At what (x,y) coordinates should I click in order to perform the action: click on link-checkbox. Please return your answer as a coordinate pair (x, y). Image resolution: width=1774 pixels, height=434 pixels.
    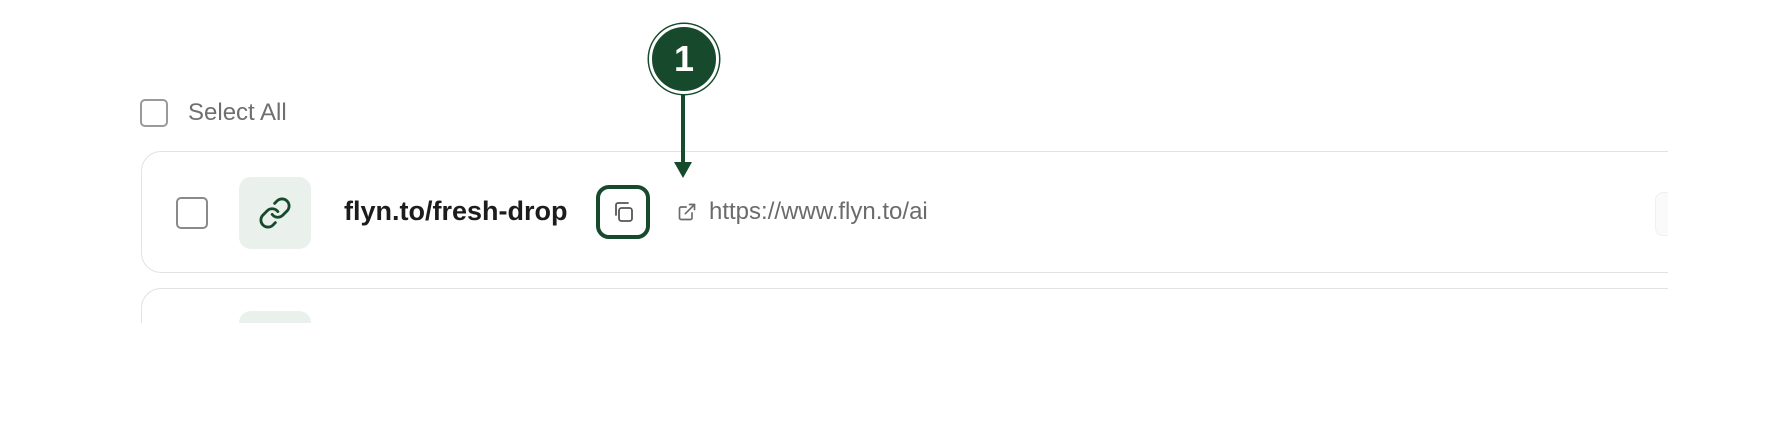
    Looking at the image, I should click on (192, 213).